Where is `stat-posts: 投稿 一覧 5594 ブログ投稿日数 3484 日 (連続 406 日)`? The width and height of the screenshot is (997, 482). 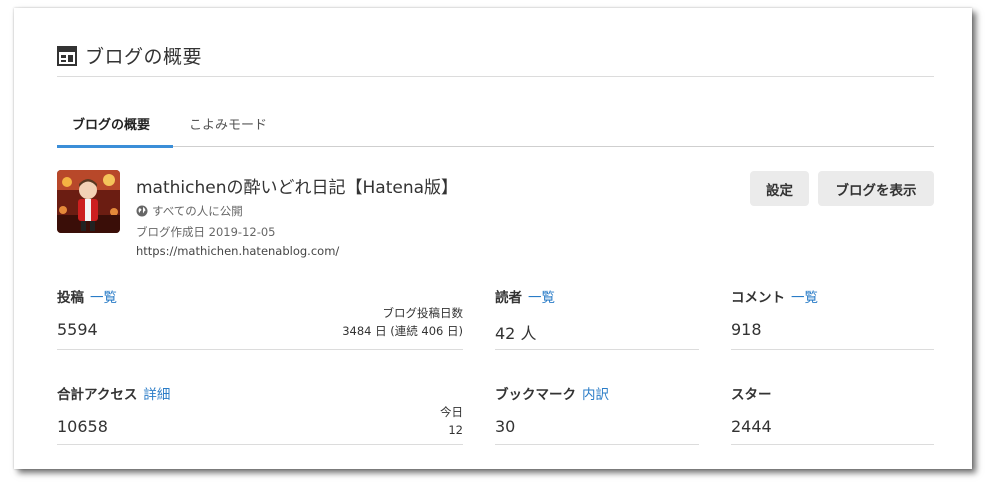
stat-posts: 投稿 一覧 5594 ブログ投稿日数 3484 日 (連続 406 日) is located at coordinates (260, 318).